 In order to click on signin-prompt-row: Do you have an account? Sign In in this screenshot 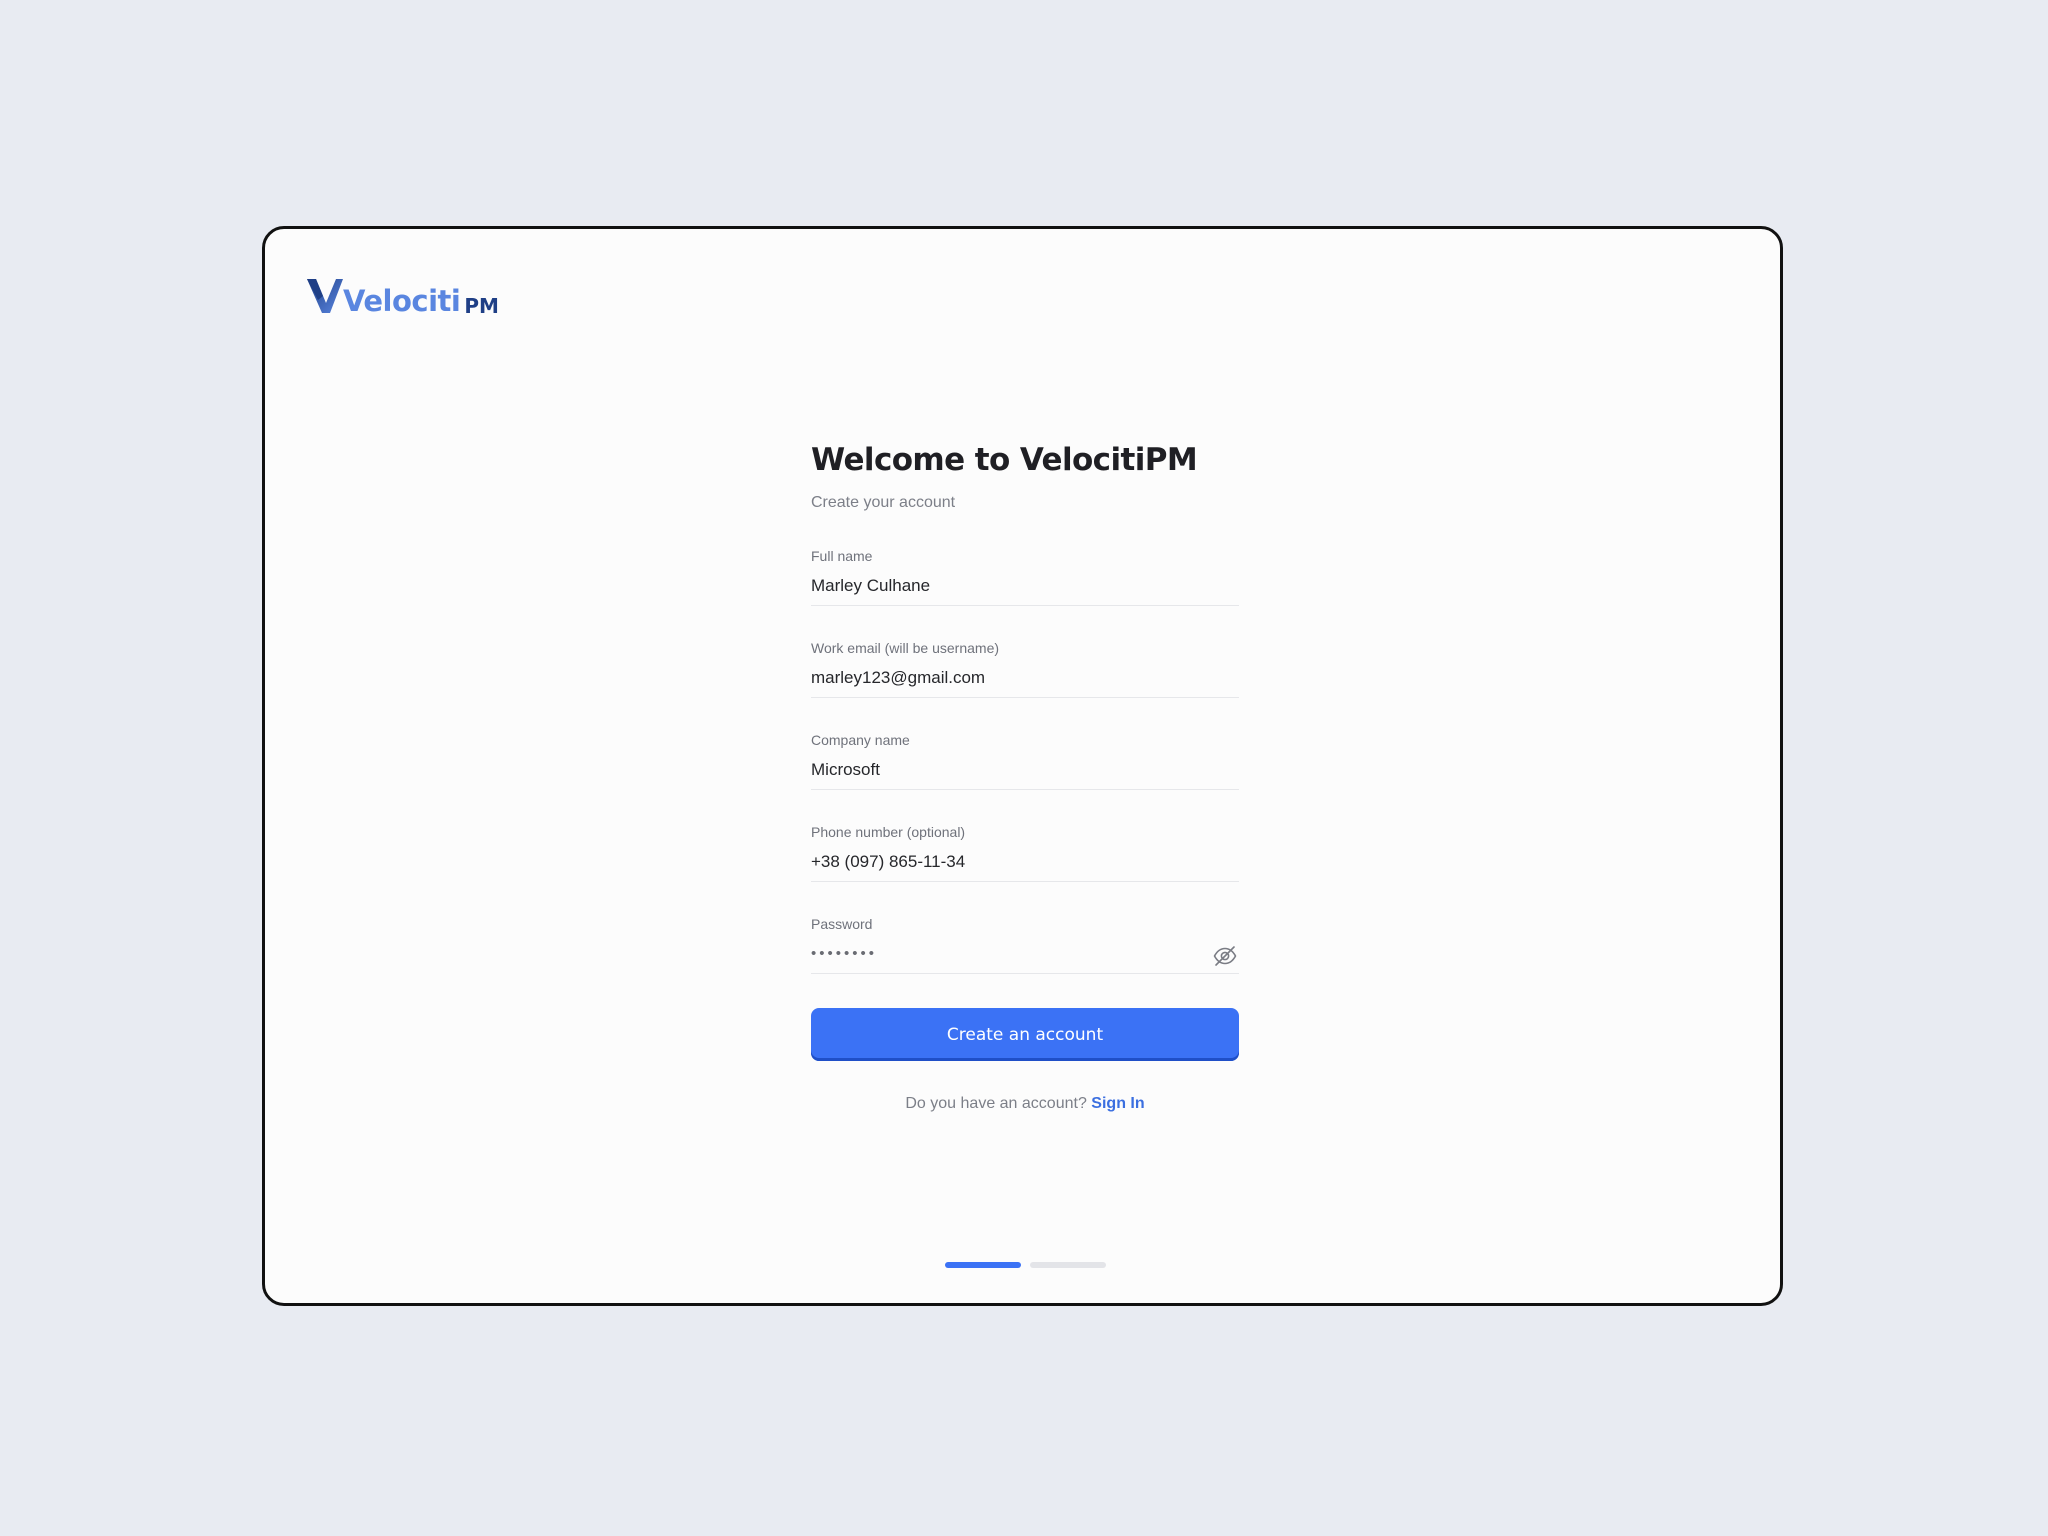, I will do `click(1025, 1104)`.